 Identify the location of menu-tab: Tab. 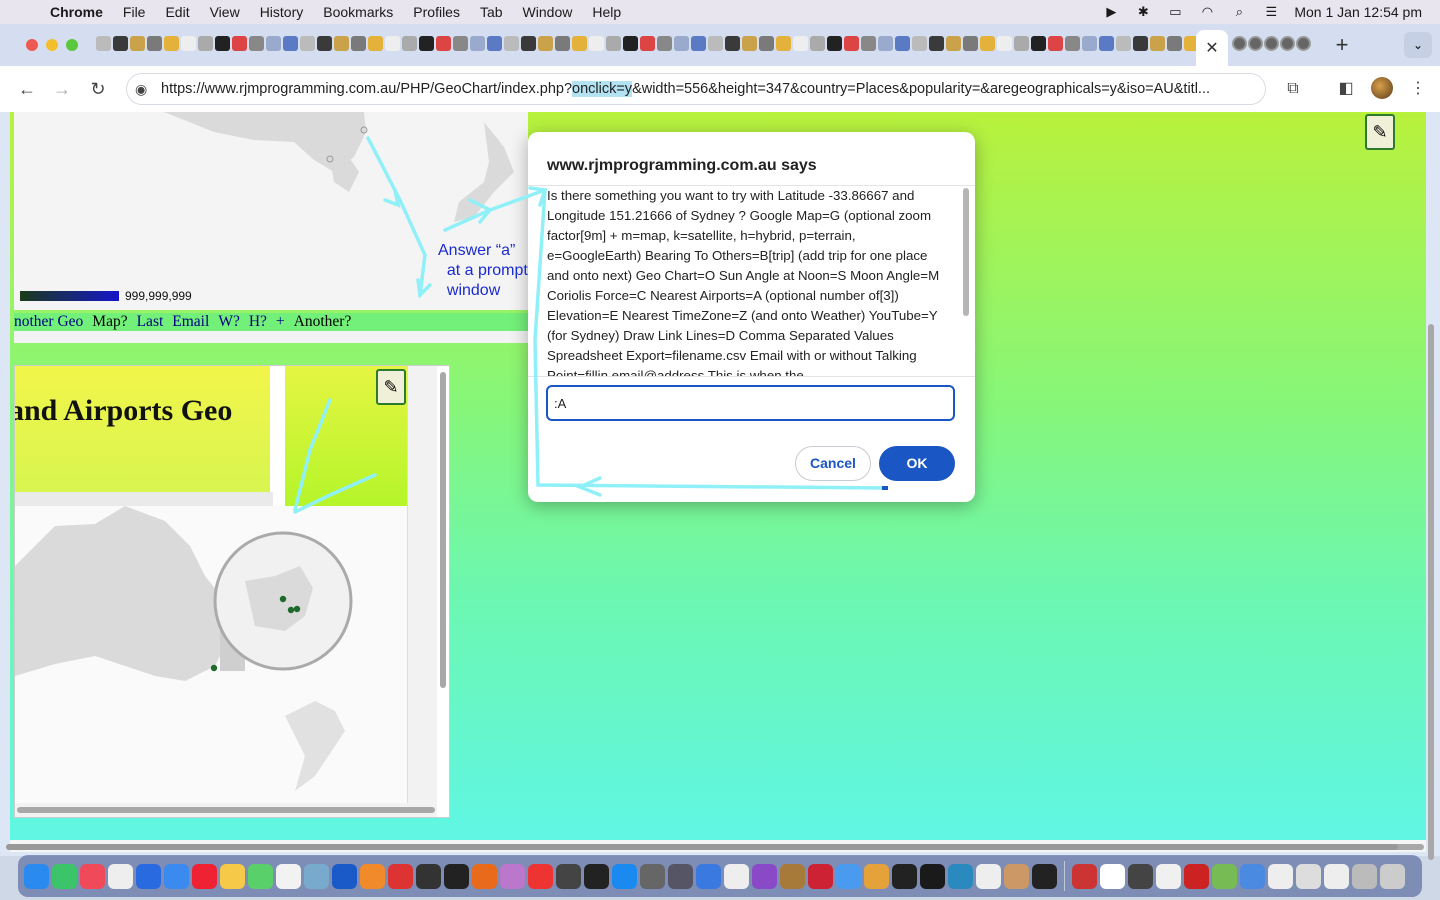
(491, 12).